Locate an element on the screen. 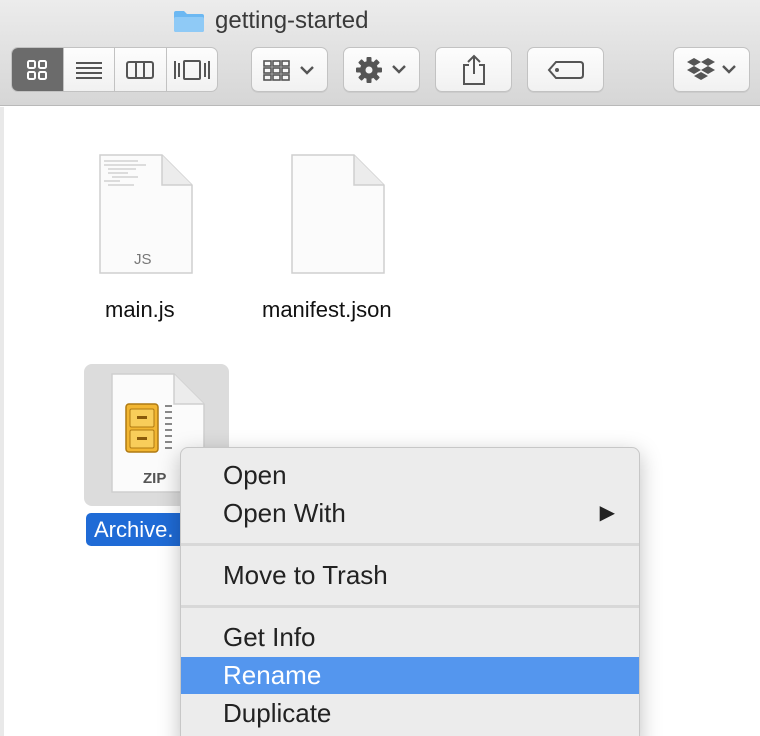 The width and height of the screenshot is (760, 736). action-button is located at coordinates (381, 69).